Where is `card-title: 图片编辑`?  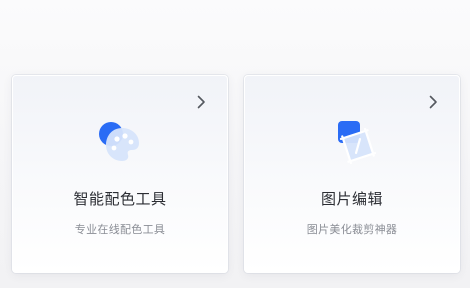 card-title: 图片编辑 is located at coordinates (351, 199).